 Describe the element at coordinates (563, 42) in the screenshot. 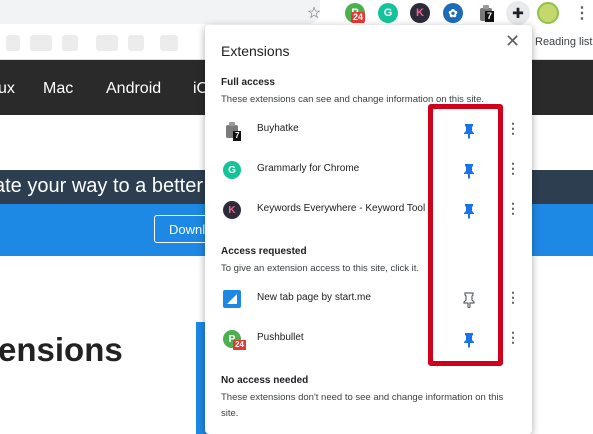

I see `reading-list-button: Reading list` at that location.